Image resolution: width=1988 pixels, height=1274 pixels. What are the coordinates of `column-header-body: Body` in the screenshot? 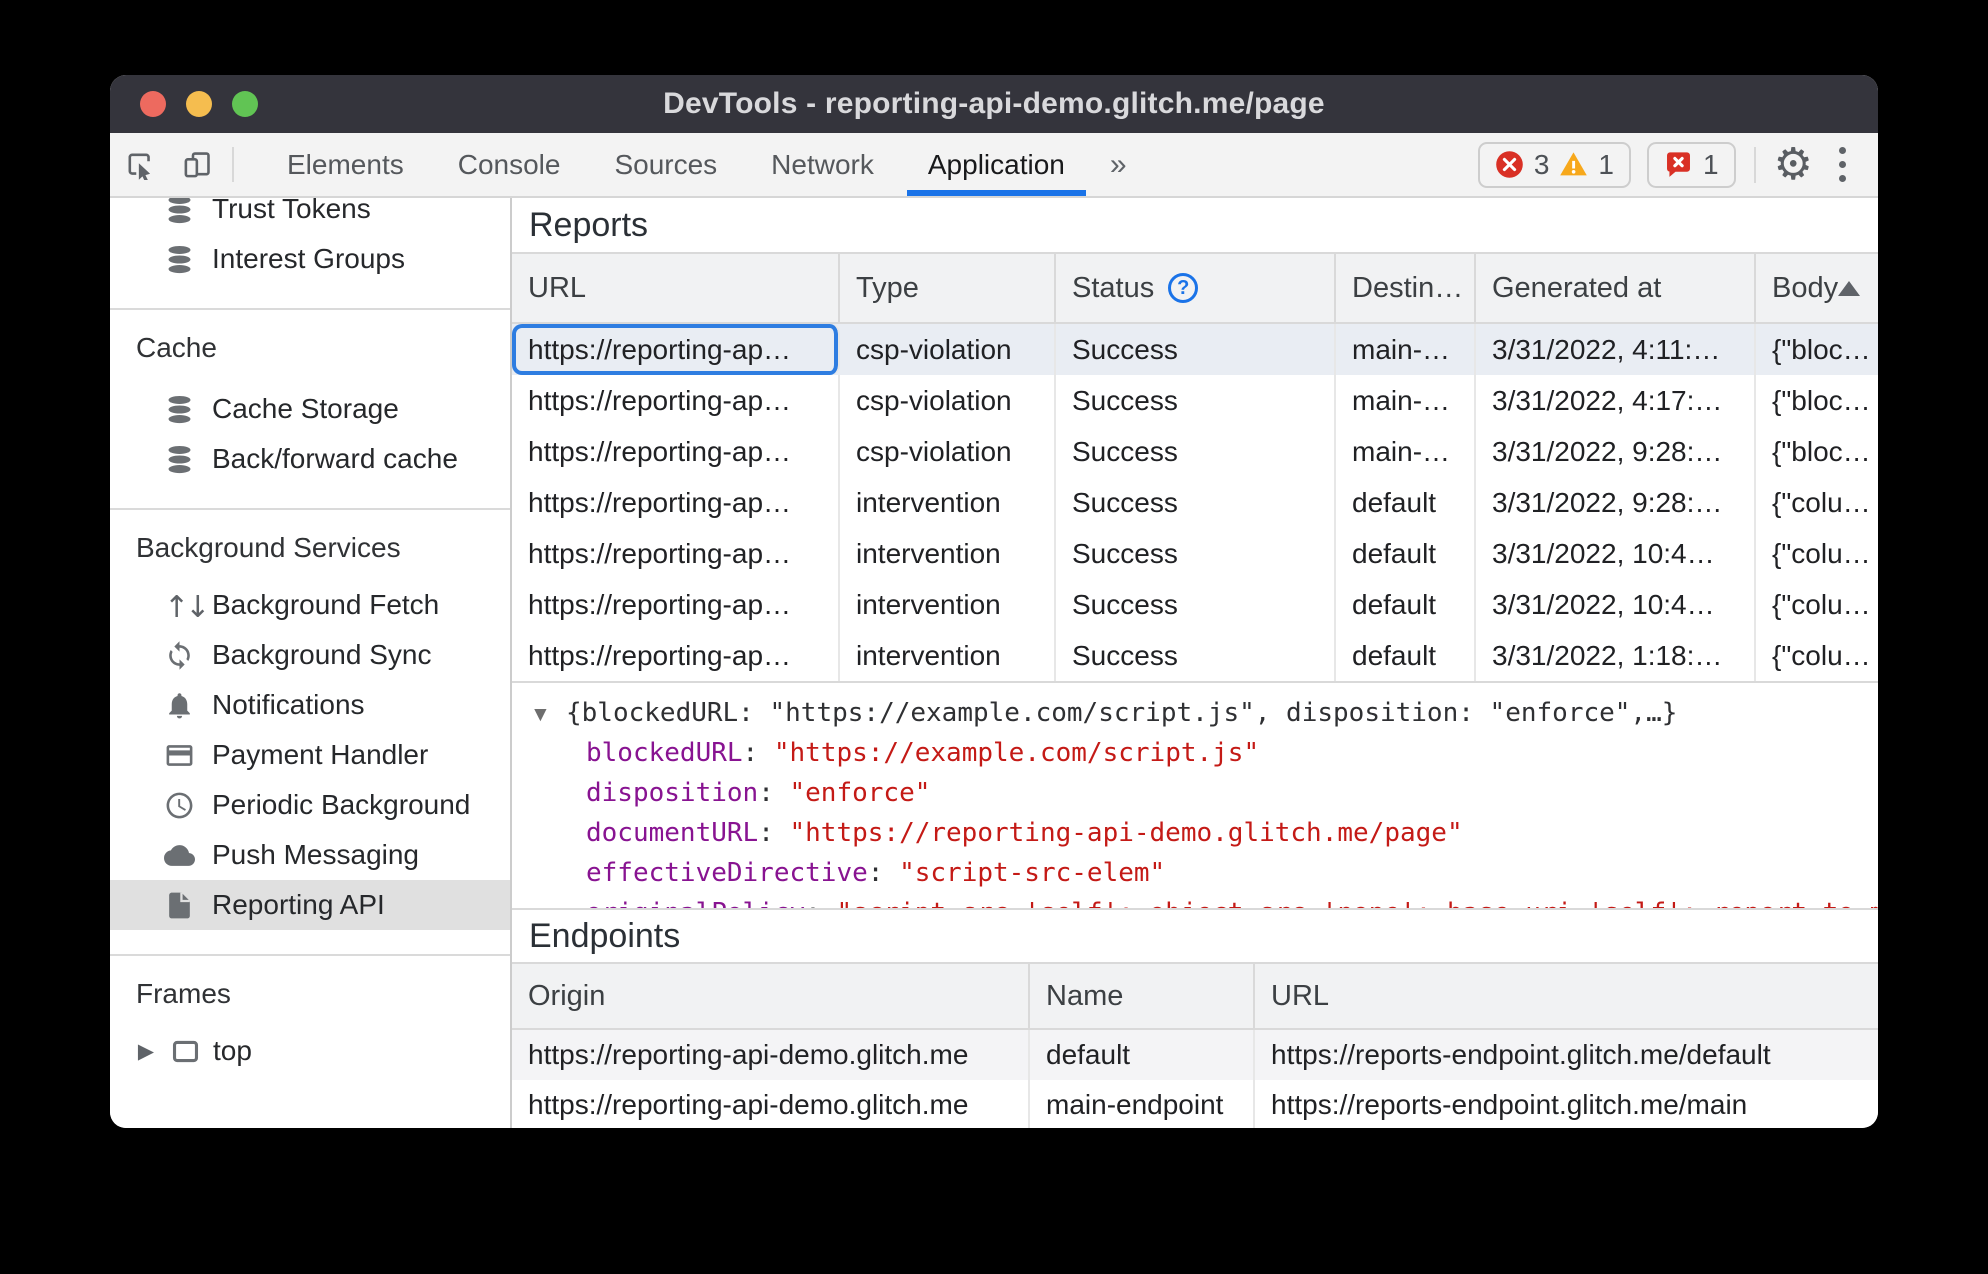 It's located at (1817, 288).